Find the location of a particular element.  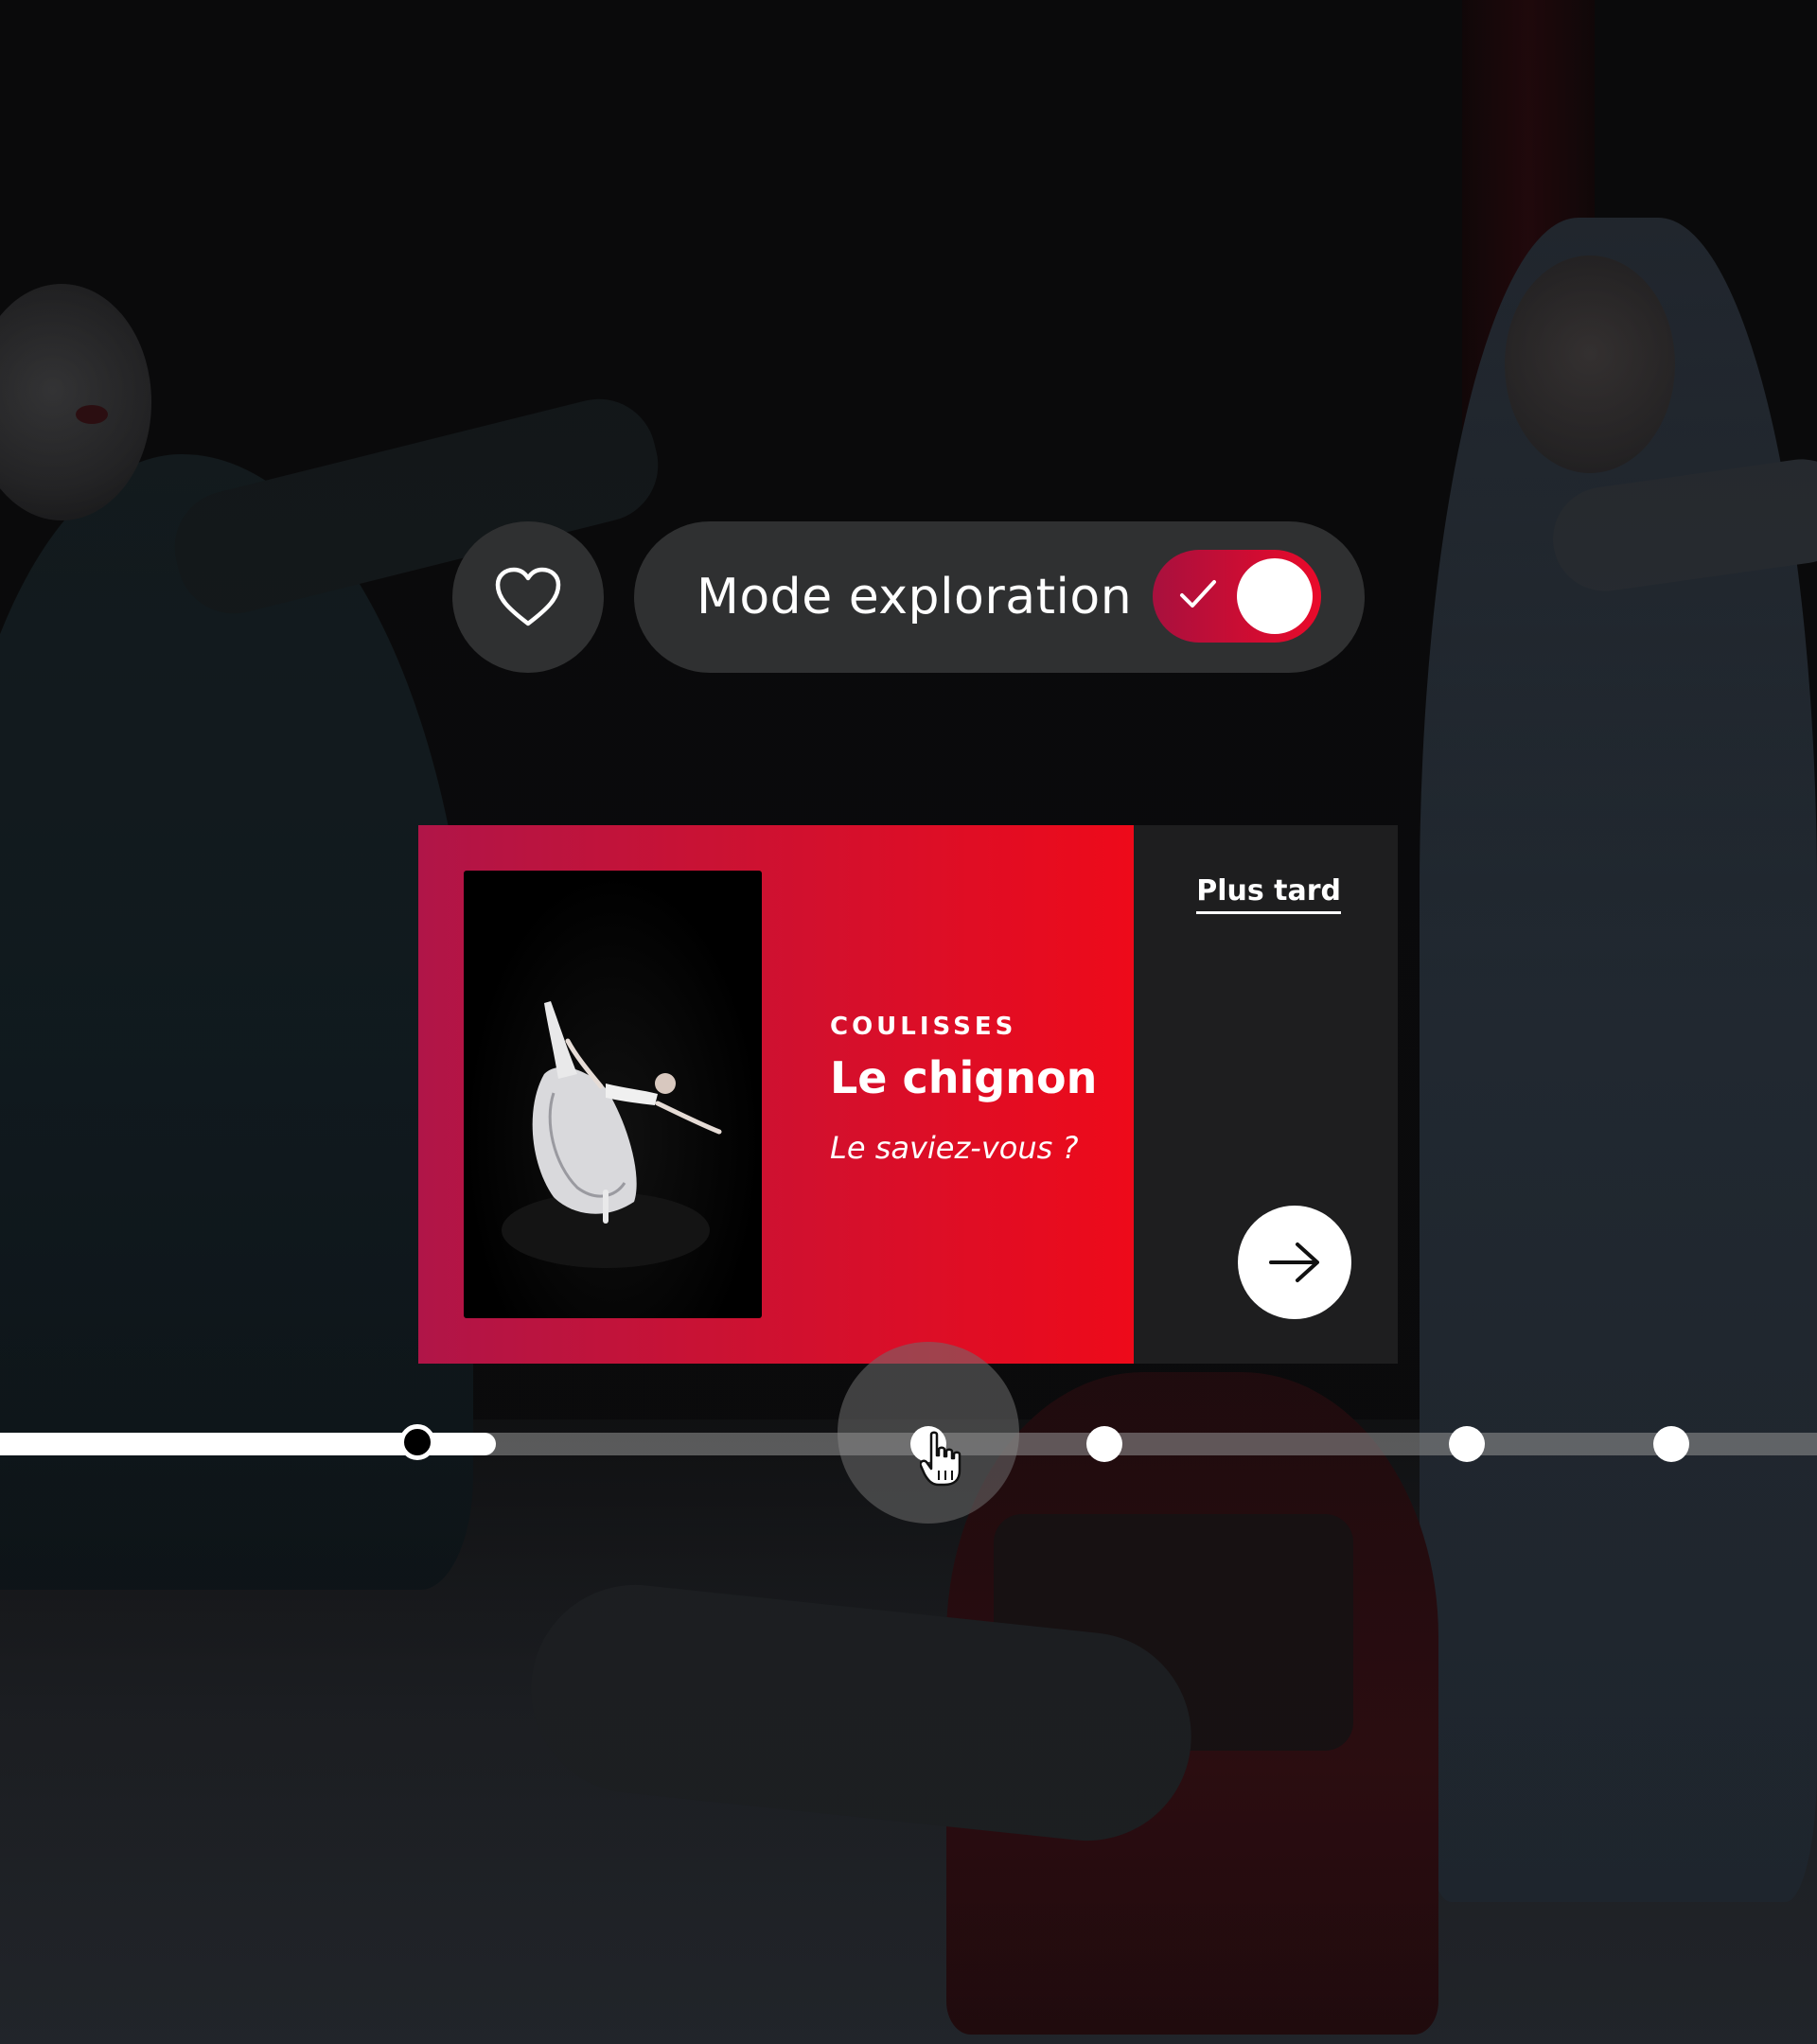

arrow-right-icon is located at coordinates (1294, 1262).